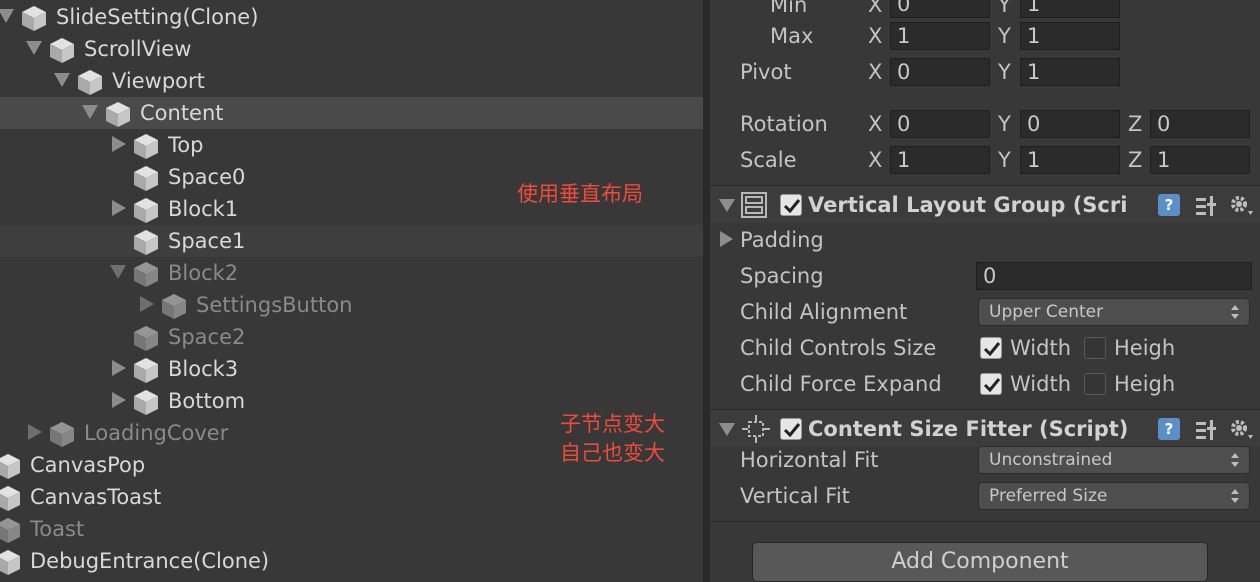 The image size is (1260, 582). What do you see at coordinates (351, 113) in the screenshot?
I see `hierarchy-item: Content` at bounding box center [351, 113].